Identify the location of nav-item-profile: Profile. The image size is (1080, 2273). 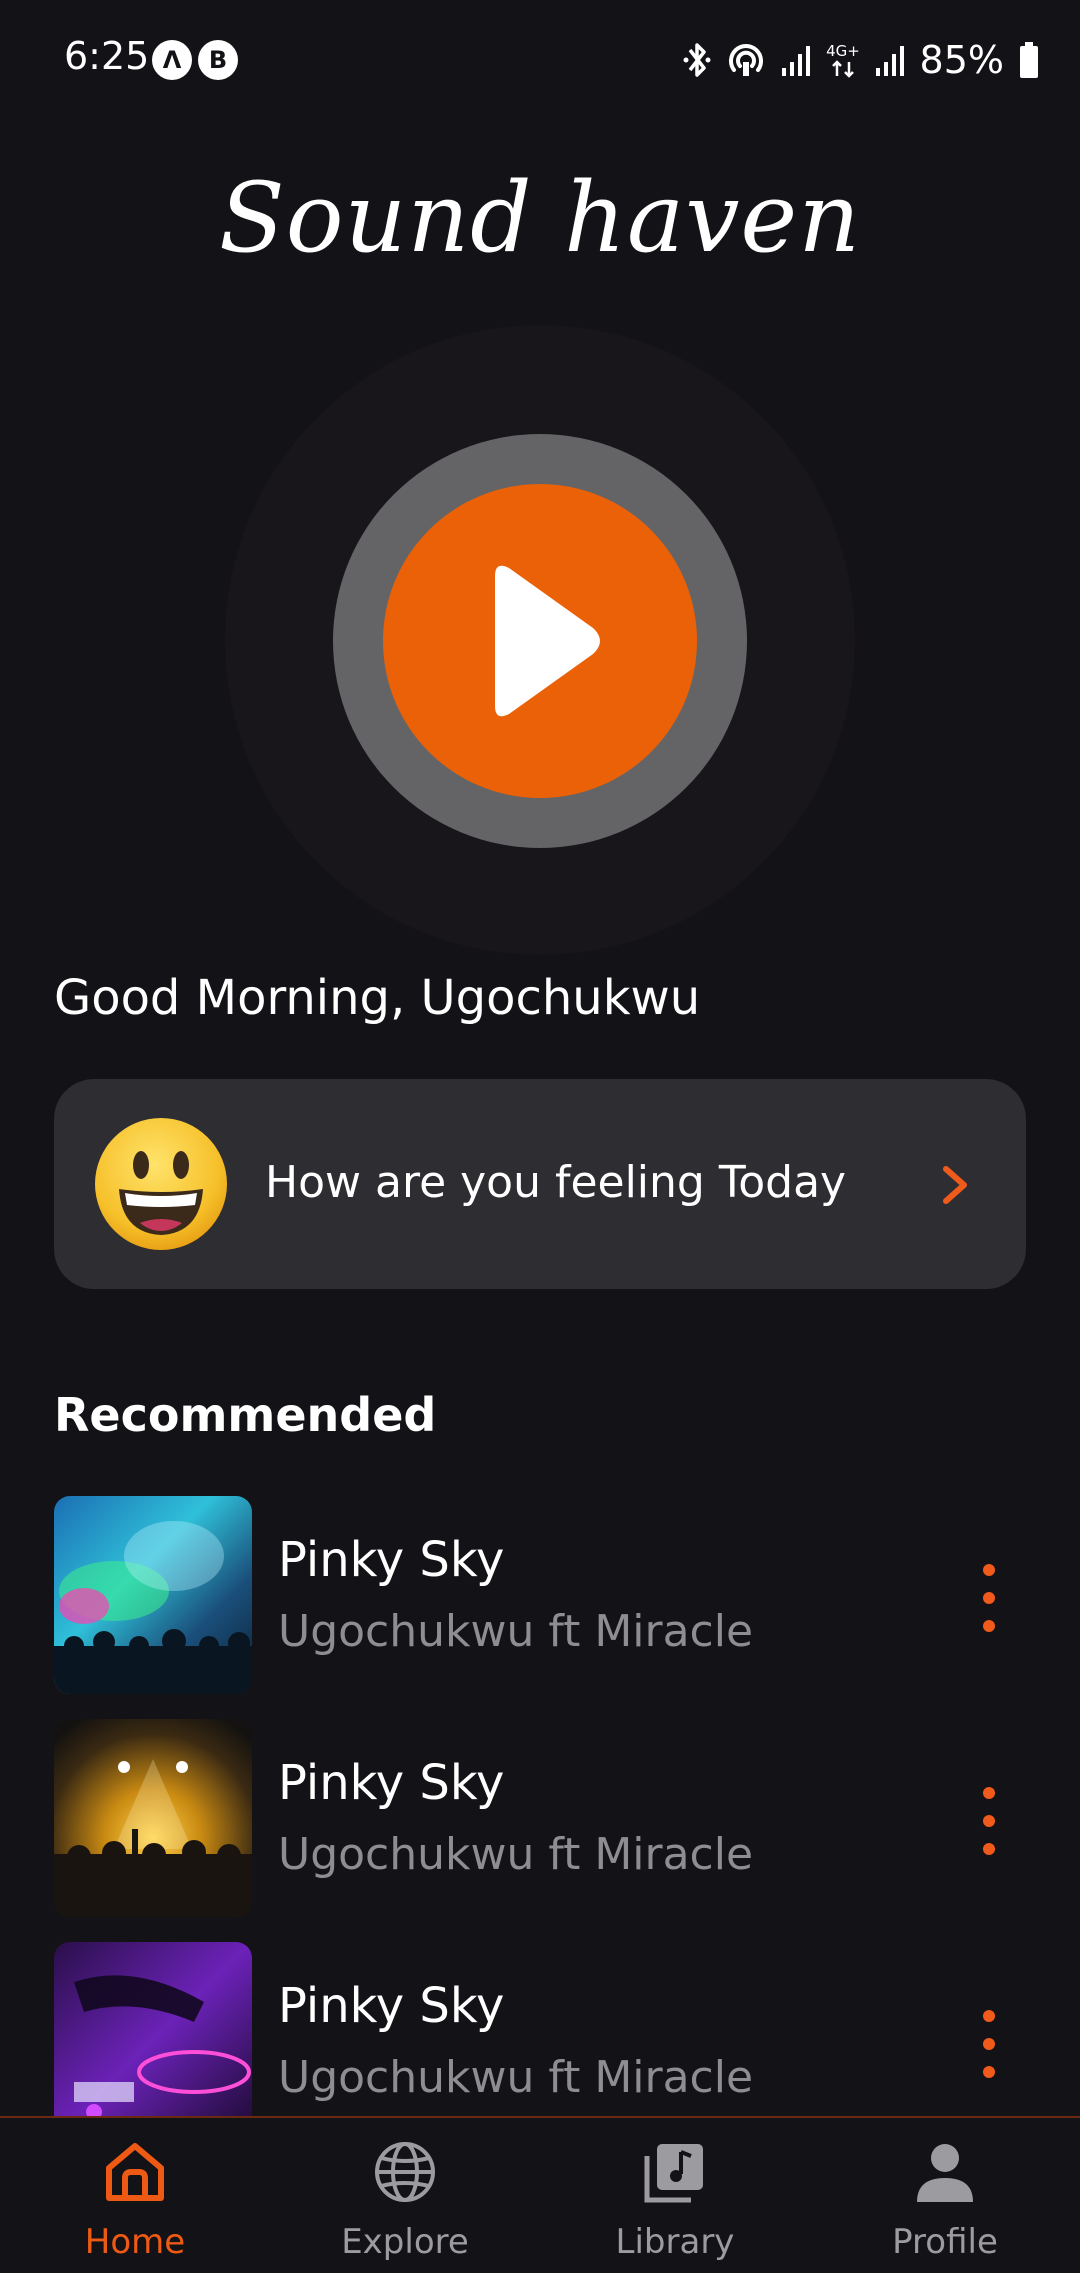
(945, 2195).